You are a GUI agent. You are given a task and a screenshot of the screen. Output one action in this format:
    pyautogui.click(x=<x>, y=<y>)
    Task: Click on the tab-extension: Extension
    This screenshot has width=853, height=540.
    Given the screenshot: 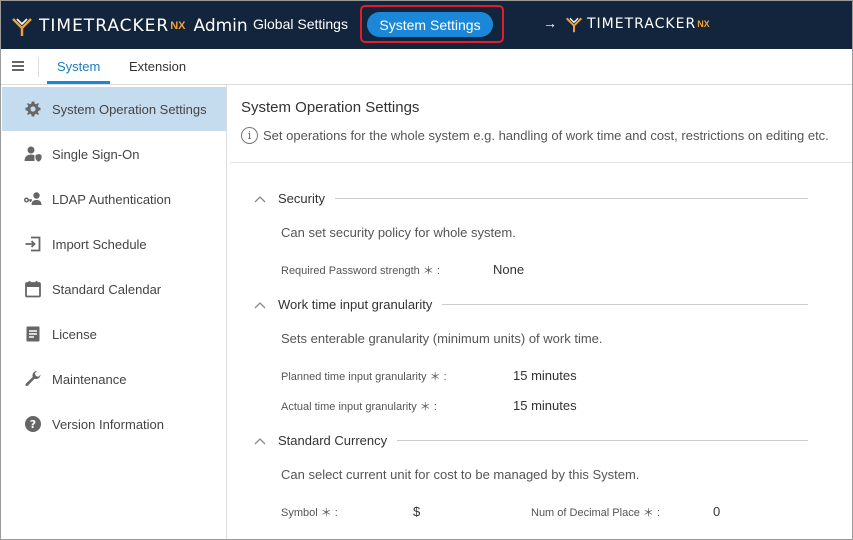 What is the action you would take?
    pyautogui.click(x=157, y=66)
    